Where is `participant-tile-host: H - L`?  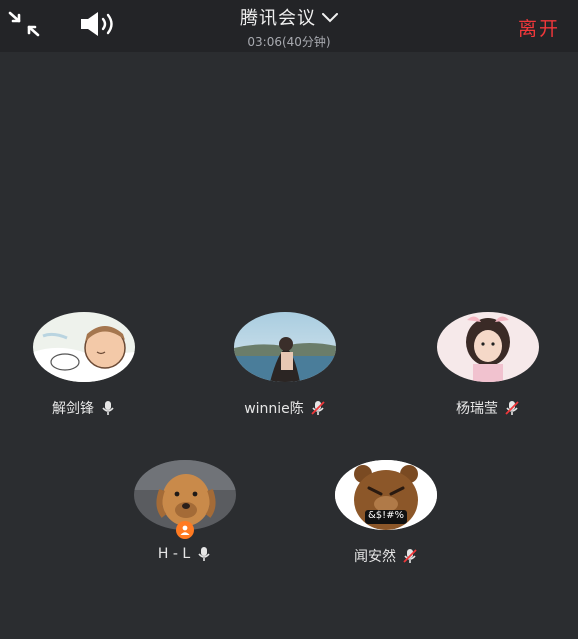 participant-tile-host: H - L is located at coordinates (185, 511).